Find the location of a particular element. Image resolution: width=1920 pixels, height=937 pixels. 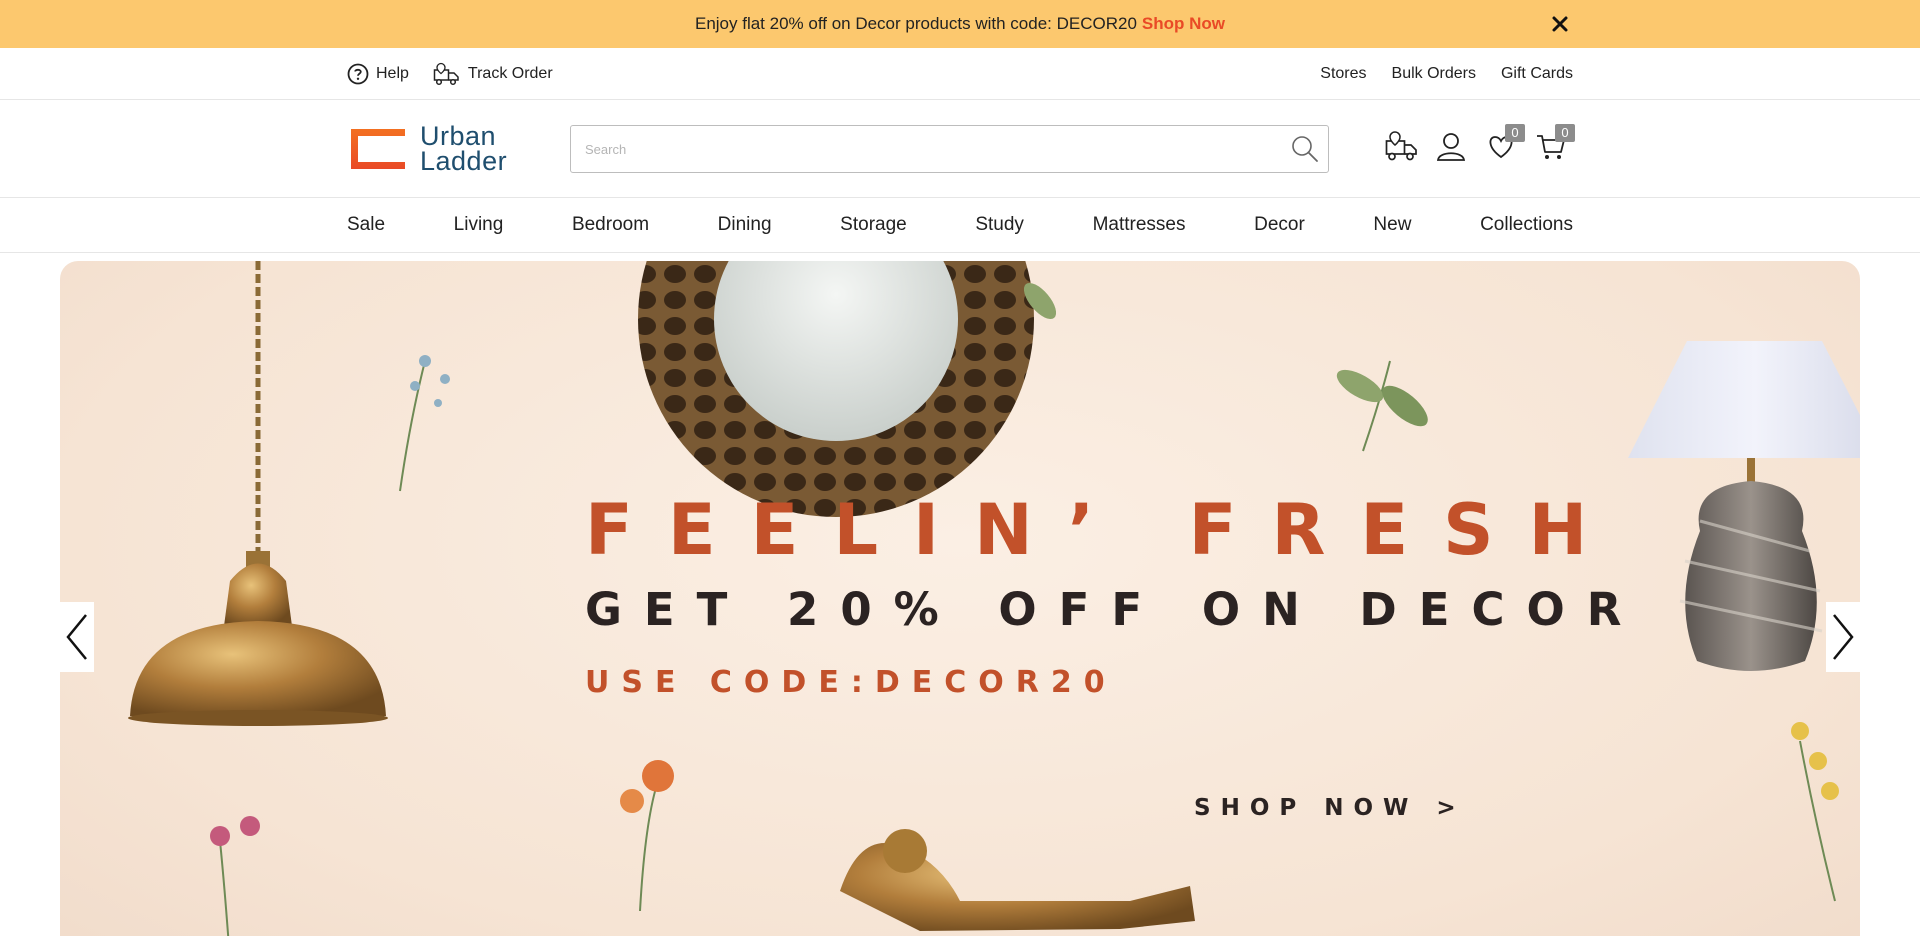

chevron-right-icon is located at coordinates (1843, 637).